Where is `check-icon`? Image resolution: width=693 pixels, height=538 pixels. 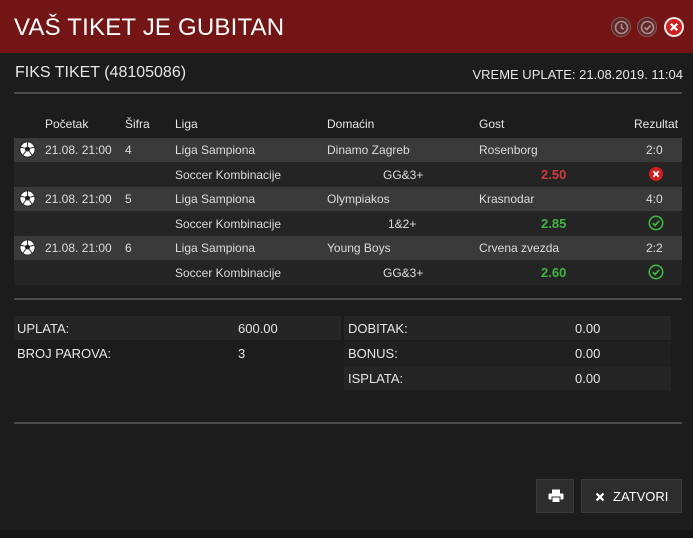 check-icon is located at coordinates (647, 27).